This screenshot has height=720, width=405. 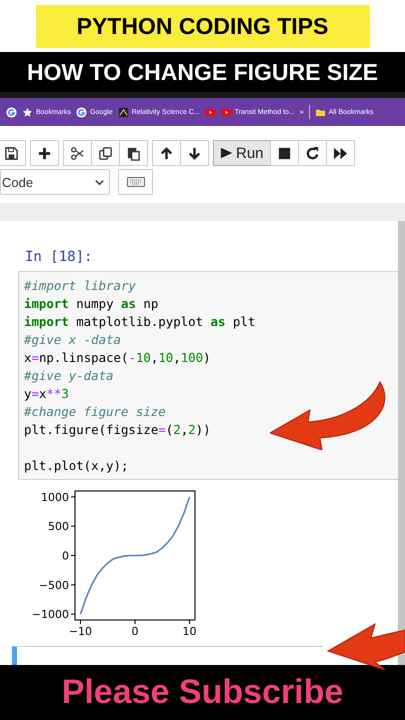 I want to click on star-icon, so click(x=27, y=112).